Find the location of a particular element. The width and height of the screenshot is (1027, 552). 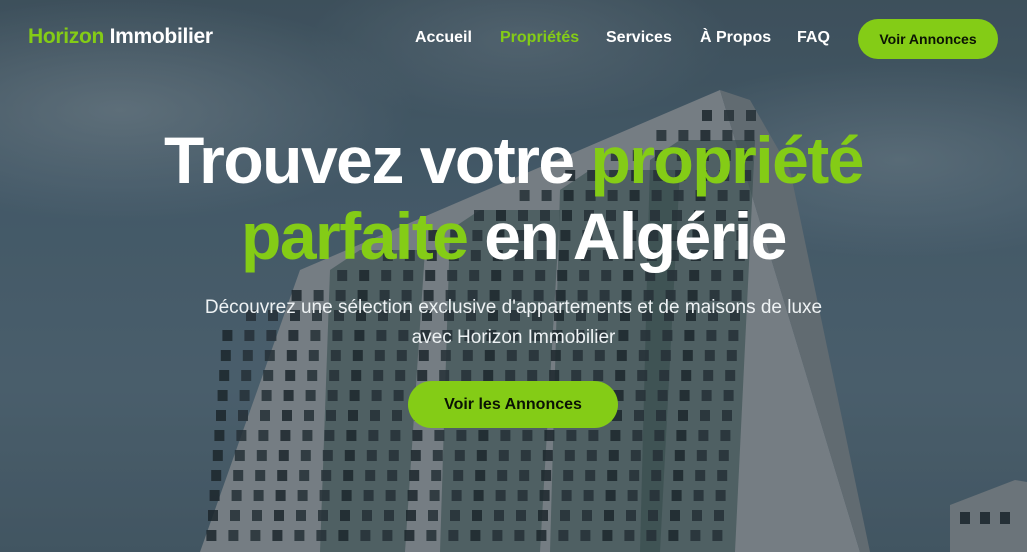

title-line1-white: Trouvez votre is located at coordinates (377, 160).